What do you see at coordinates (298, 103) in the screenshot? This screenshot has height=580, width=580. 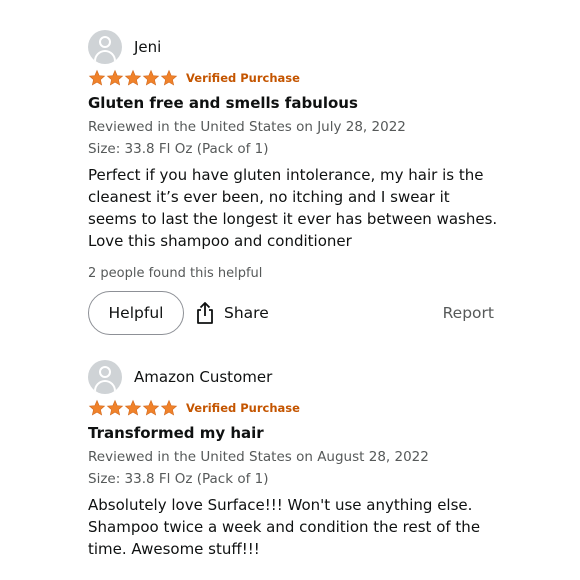 I see `review-title: Gluten free and smells fabulous` at bounding box center [298, 103].